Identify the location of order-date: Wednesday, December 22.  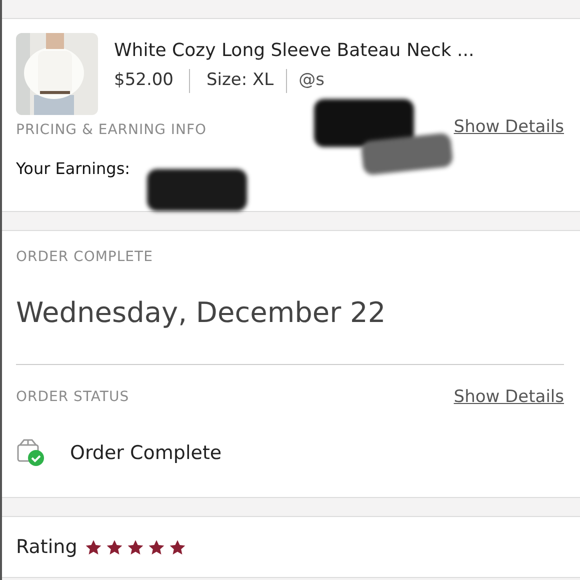
(201, 313).